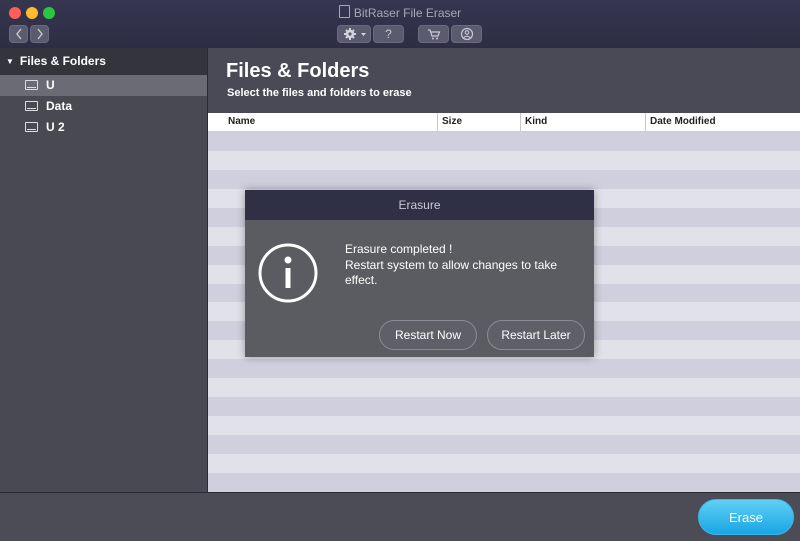 The image size is (800, 541). I want to click on page-title: Files & Folders, so click(298, 71).